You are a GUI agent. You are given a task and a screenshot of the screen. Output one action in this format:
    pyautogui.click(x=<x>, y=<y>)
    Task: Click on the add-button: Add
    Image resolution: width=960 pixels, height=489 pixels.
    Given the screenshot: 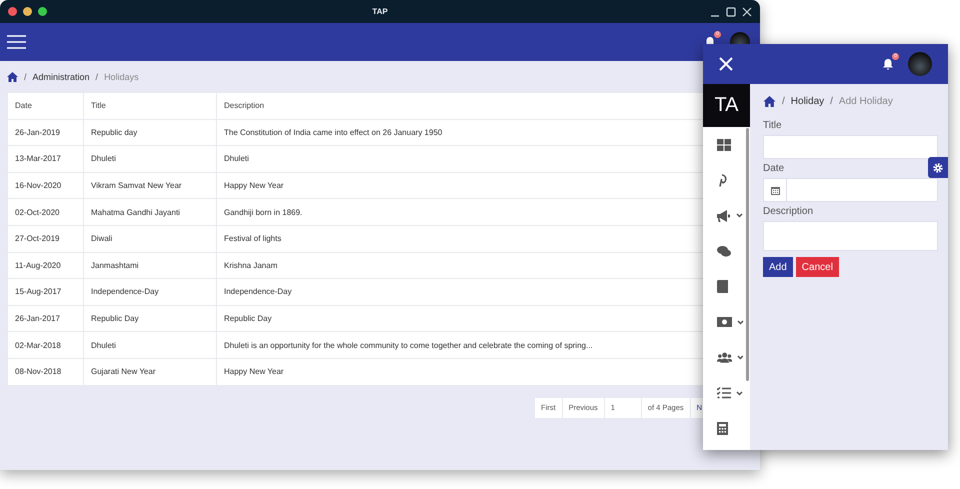 What is the action you would take?
    pyautogui.click(x=778, y=267)
    